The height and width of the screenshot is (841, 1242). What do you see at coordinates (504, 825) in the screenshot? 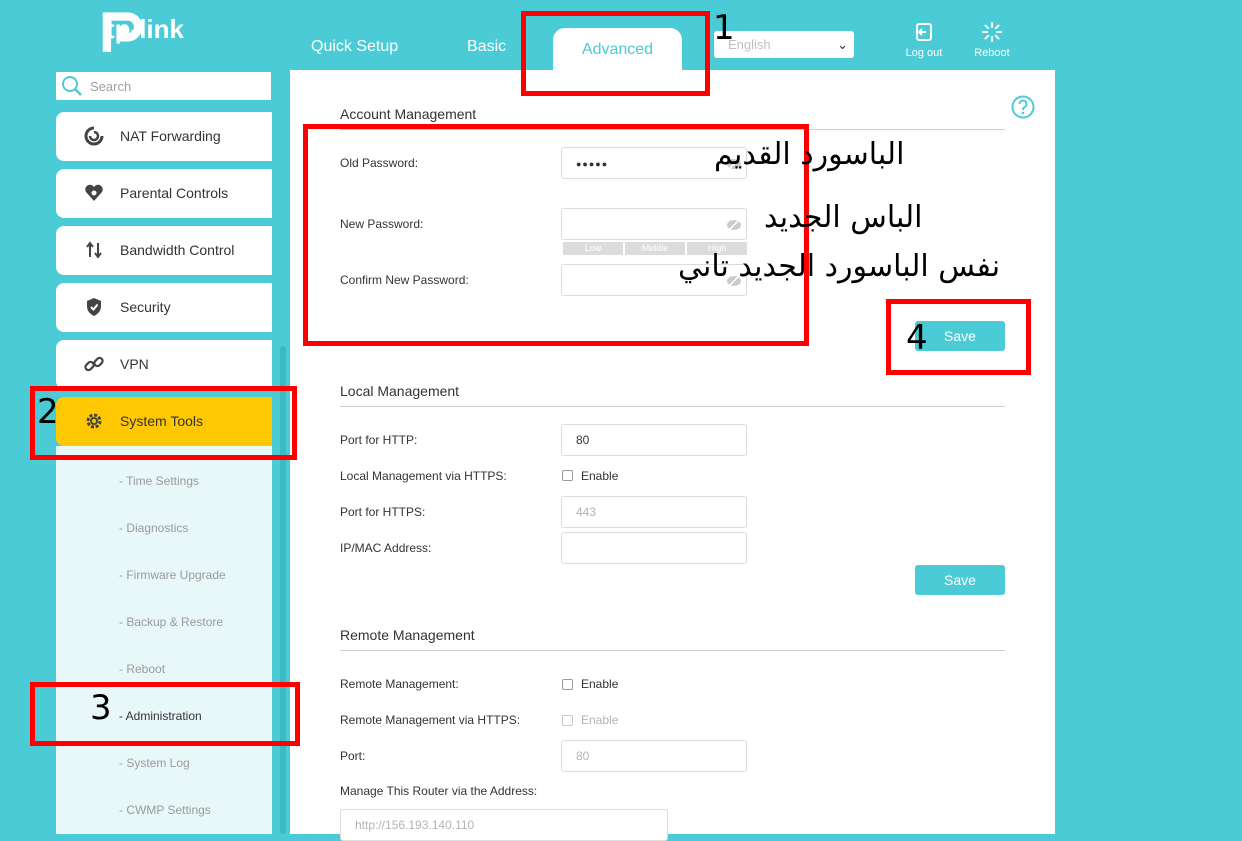
I see `remote-address-field: http://156.193.140.110` at bounding box center [504, 825].